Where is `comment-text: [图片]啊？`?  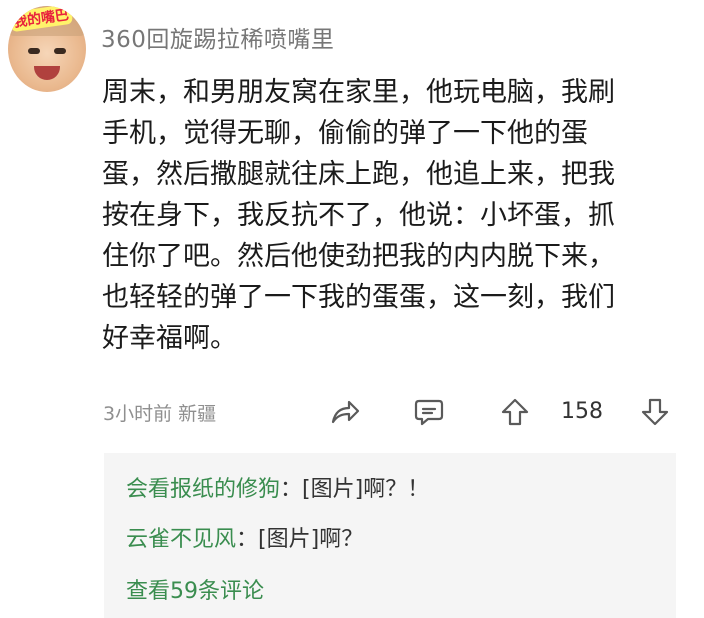 comment-text: [图片]啊？ is located at coordinates (311, 539).